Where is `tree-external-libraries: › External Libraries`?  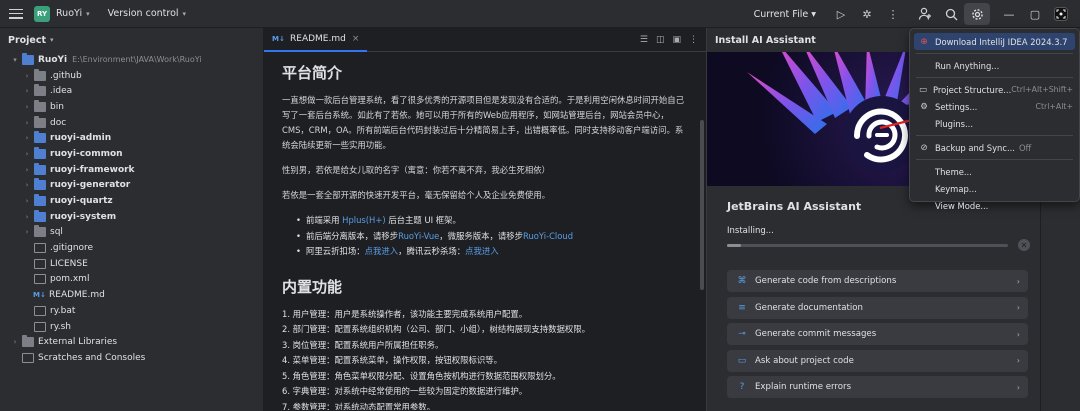 tree-external-libraries: › External Libraries is located at coordinates (131, 342).